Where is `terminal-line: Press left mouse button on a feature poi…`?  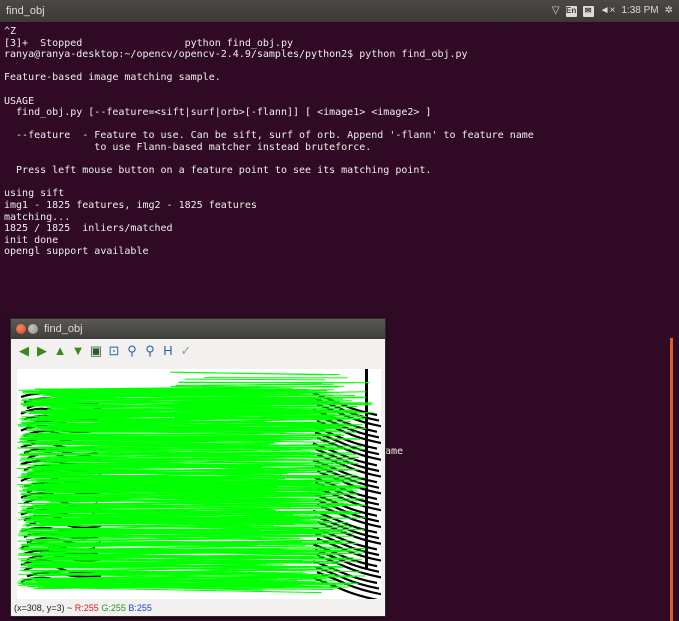
terminal-line: Press left mouse button on a feature poi… is located at coordinates (218, 171).